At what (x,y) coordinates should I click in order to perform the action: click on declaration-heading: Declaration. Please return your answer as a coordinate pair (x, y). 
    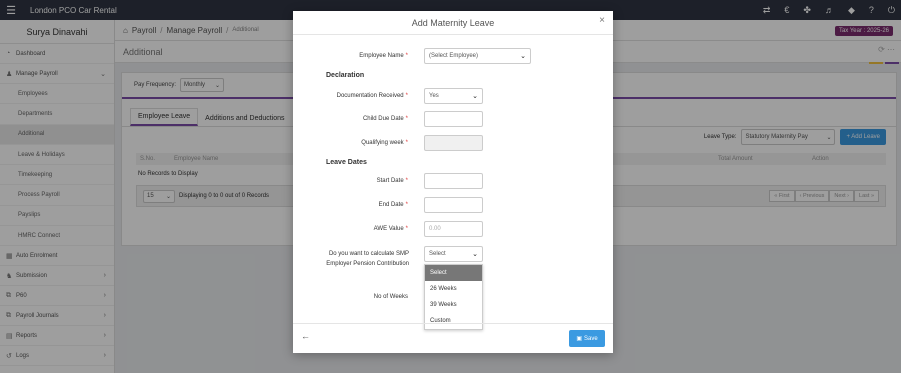
    Looking at the image, I should click on (345, 75).